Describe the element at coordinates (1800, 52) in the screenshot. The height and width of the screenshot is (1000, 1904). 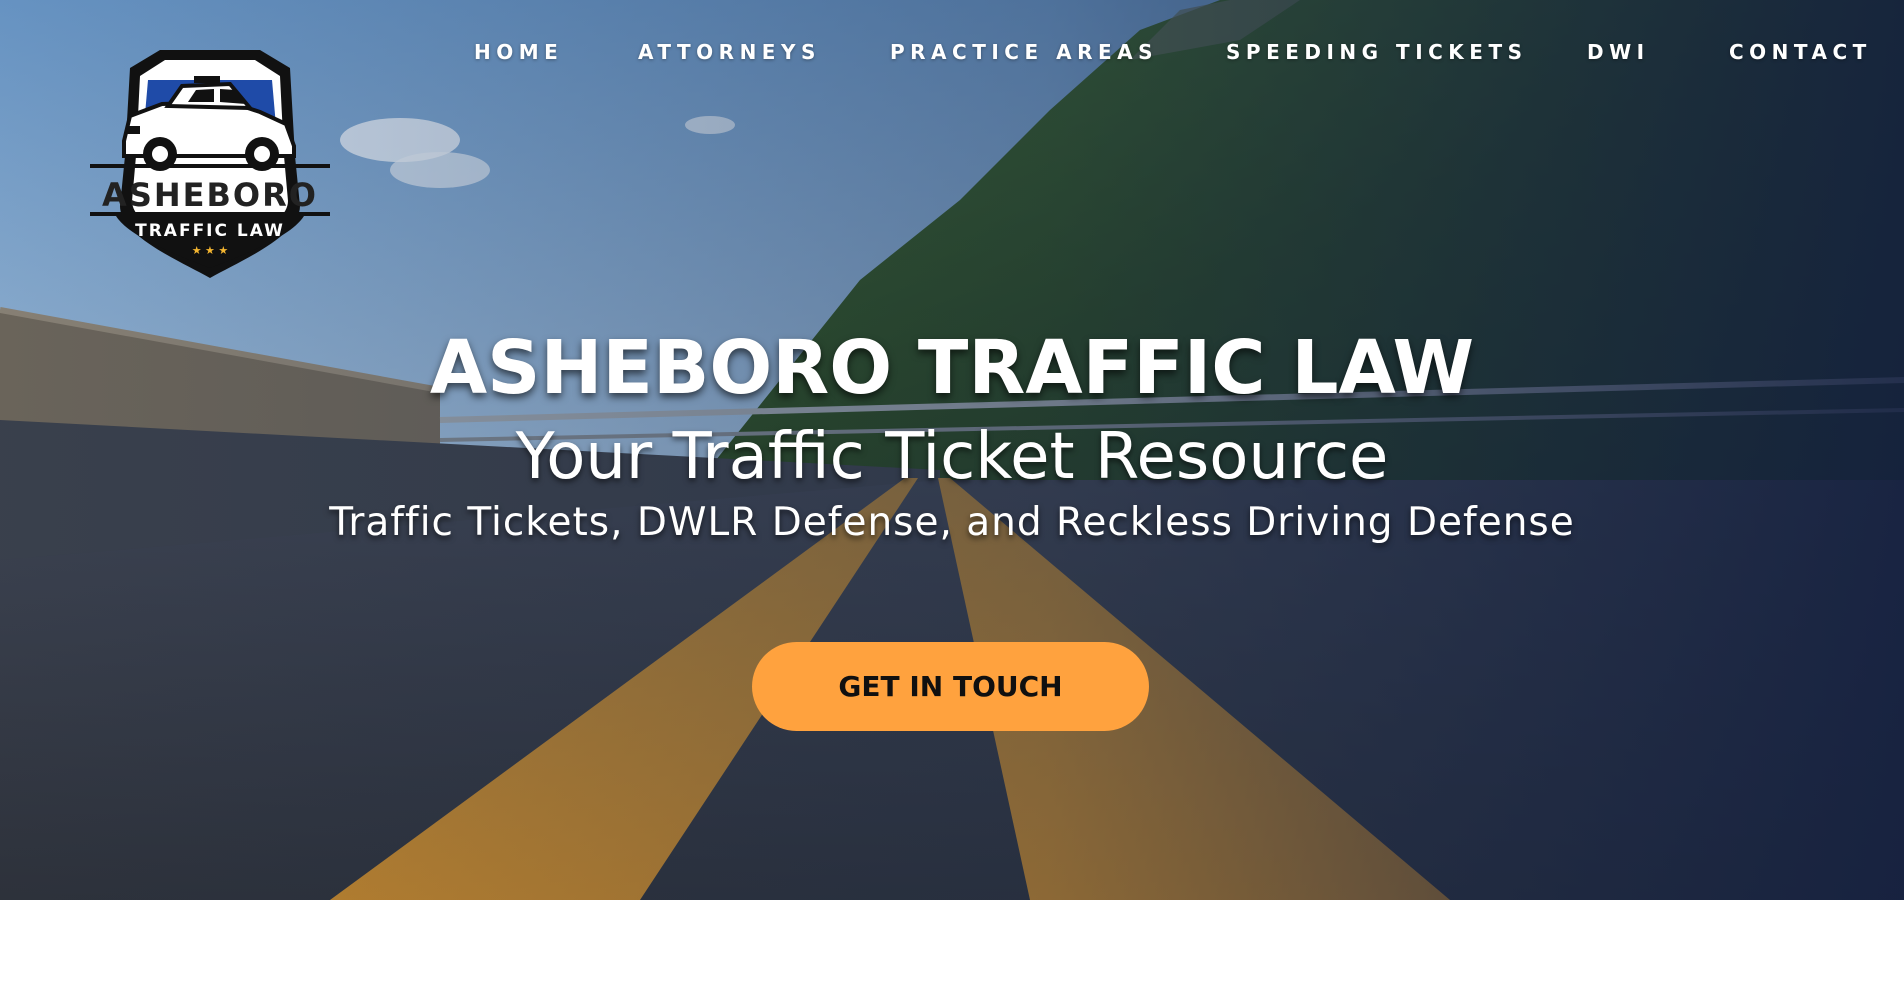
I see `nav-item-contact: CONTACT` at that location.